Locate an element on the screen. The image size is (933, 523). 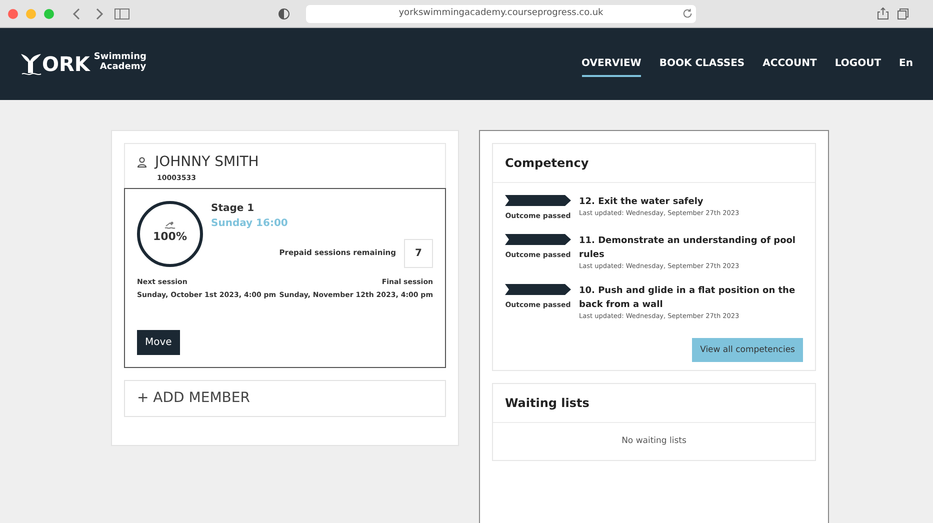
logo-text: Swimming is located at coordinates (120, 57).